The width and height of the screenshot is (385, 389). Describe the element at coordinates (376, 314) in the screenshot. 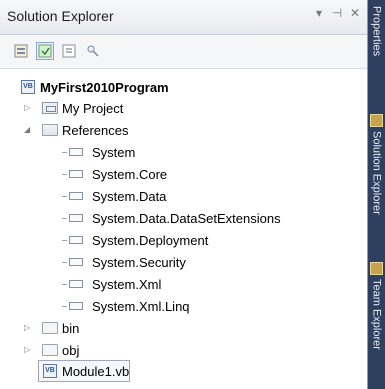

I see `team-explorer-tab-label: Team Explorer` at that location.